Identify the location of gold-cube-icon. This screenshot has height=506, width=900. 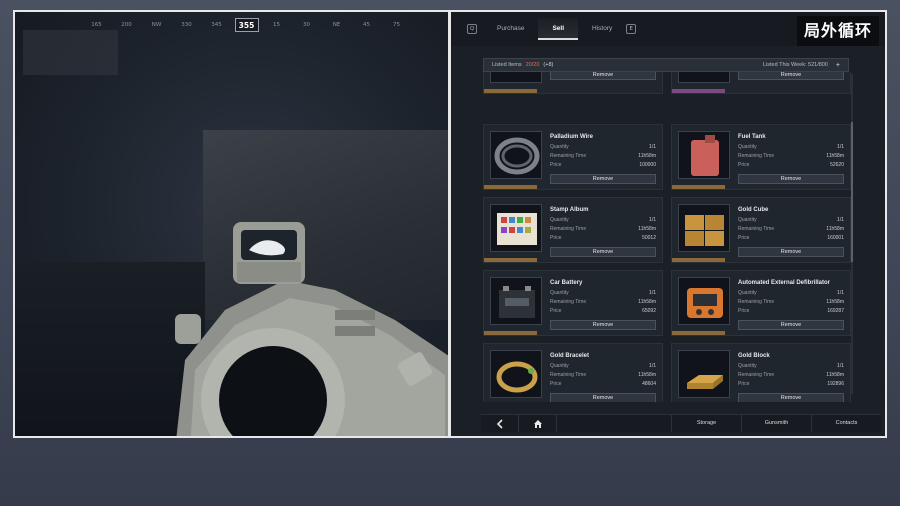
(704, 230).